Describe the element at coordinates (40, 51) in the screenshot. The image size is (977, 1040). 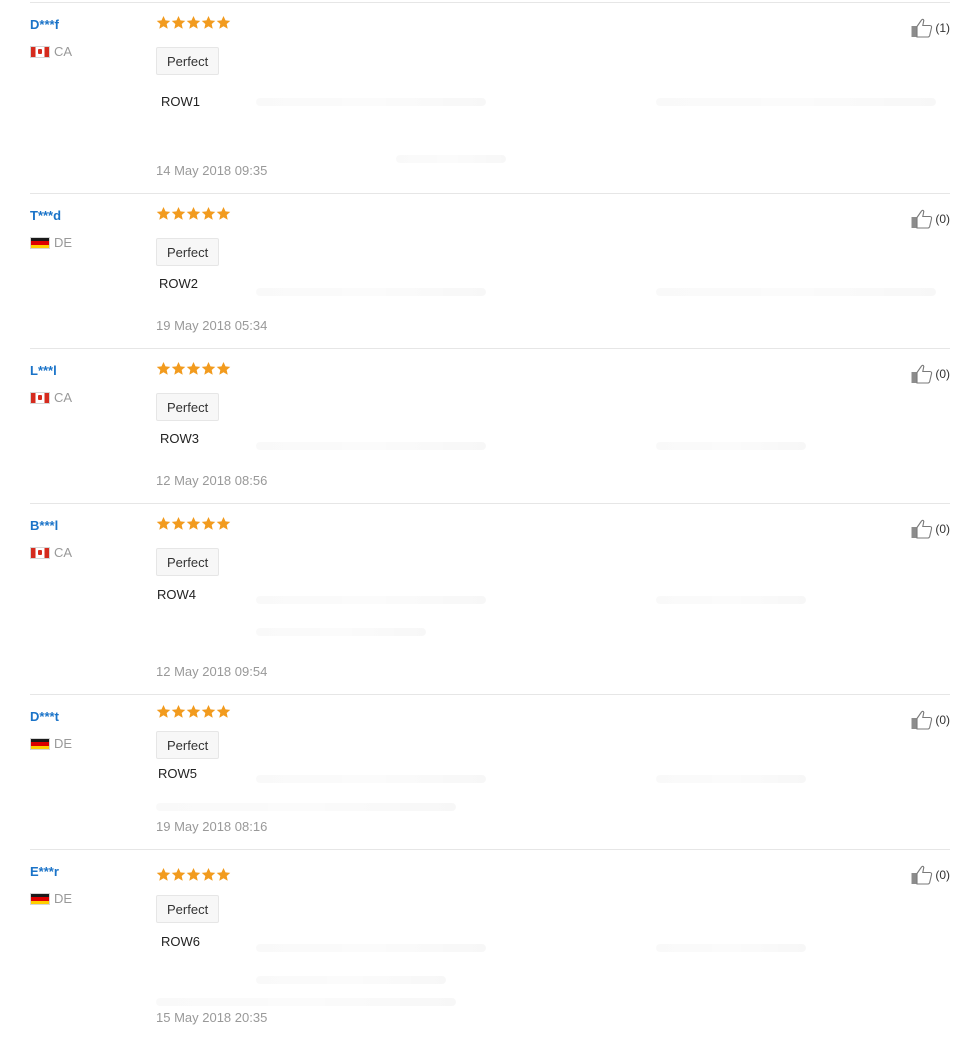
I see `flag-canada-icon` at that location.